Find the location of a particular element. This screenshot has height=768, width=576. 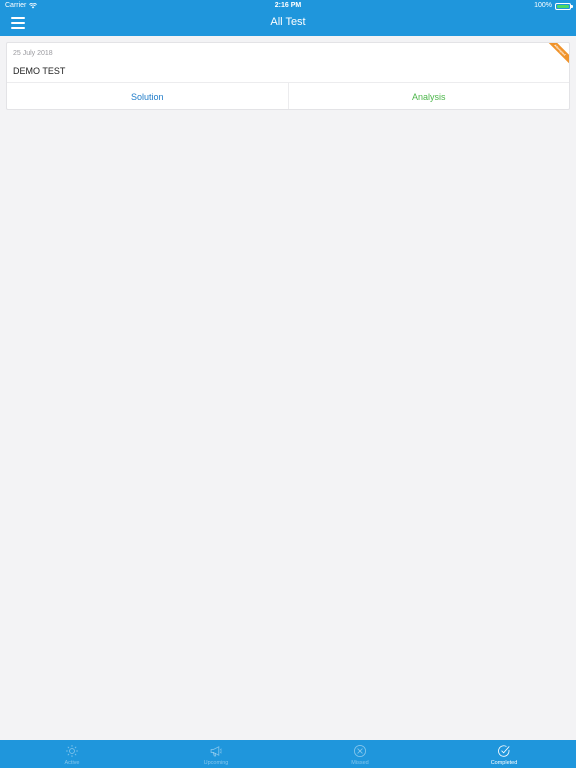

x-circle-icon is located at coordinates (360, 751).